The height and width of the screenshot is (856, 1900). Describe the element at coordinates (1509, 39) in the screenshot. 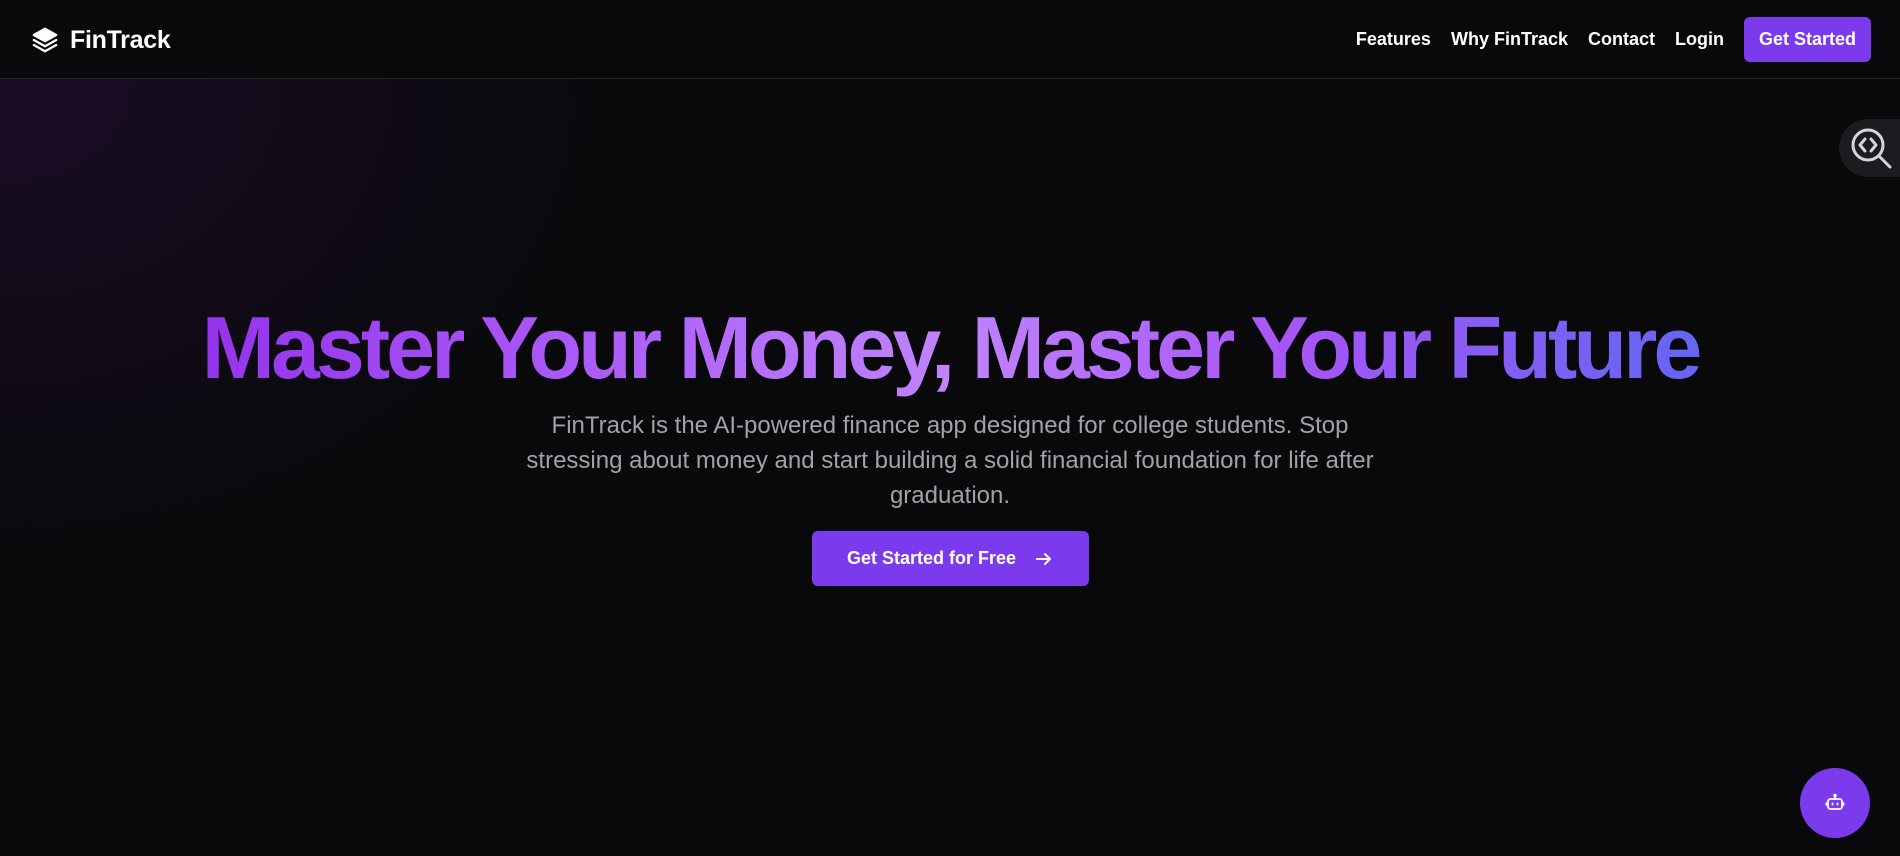

I see `nav-link-why-fintrack: Why FinTrack` at that location.